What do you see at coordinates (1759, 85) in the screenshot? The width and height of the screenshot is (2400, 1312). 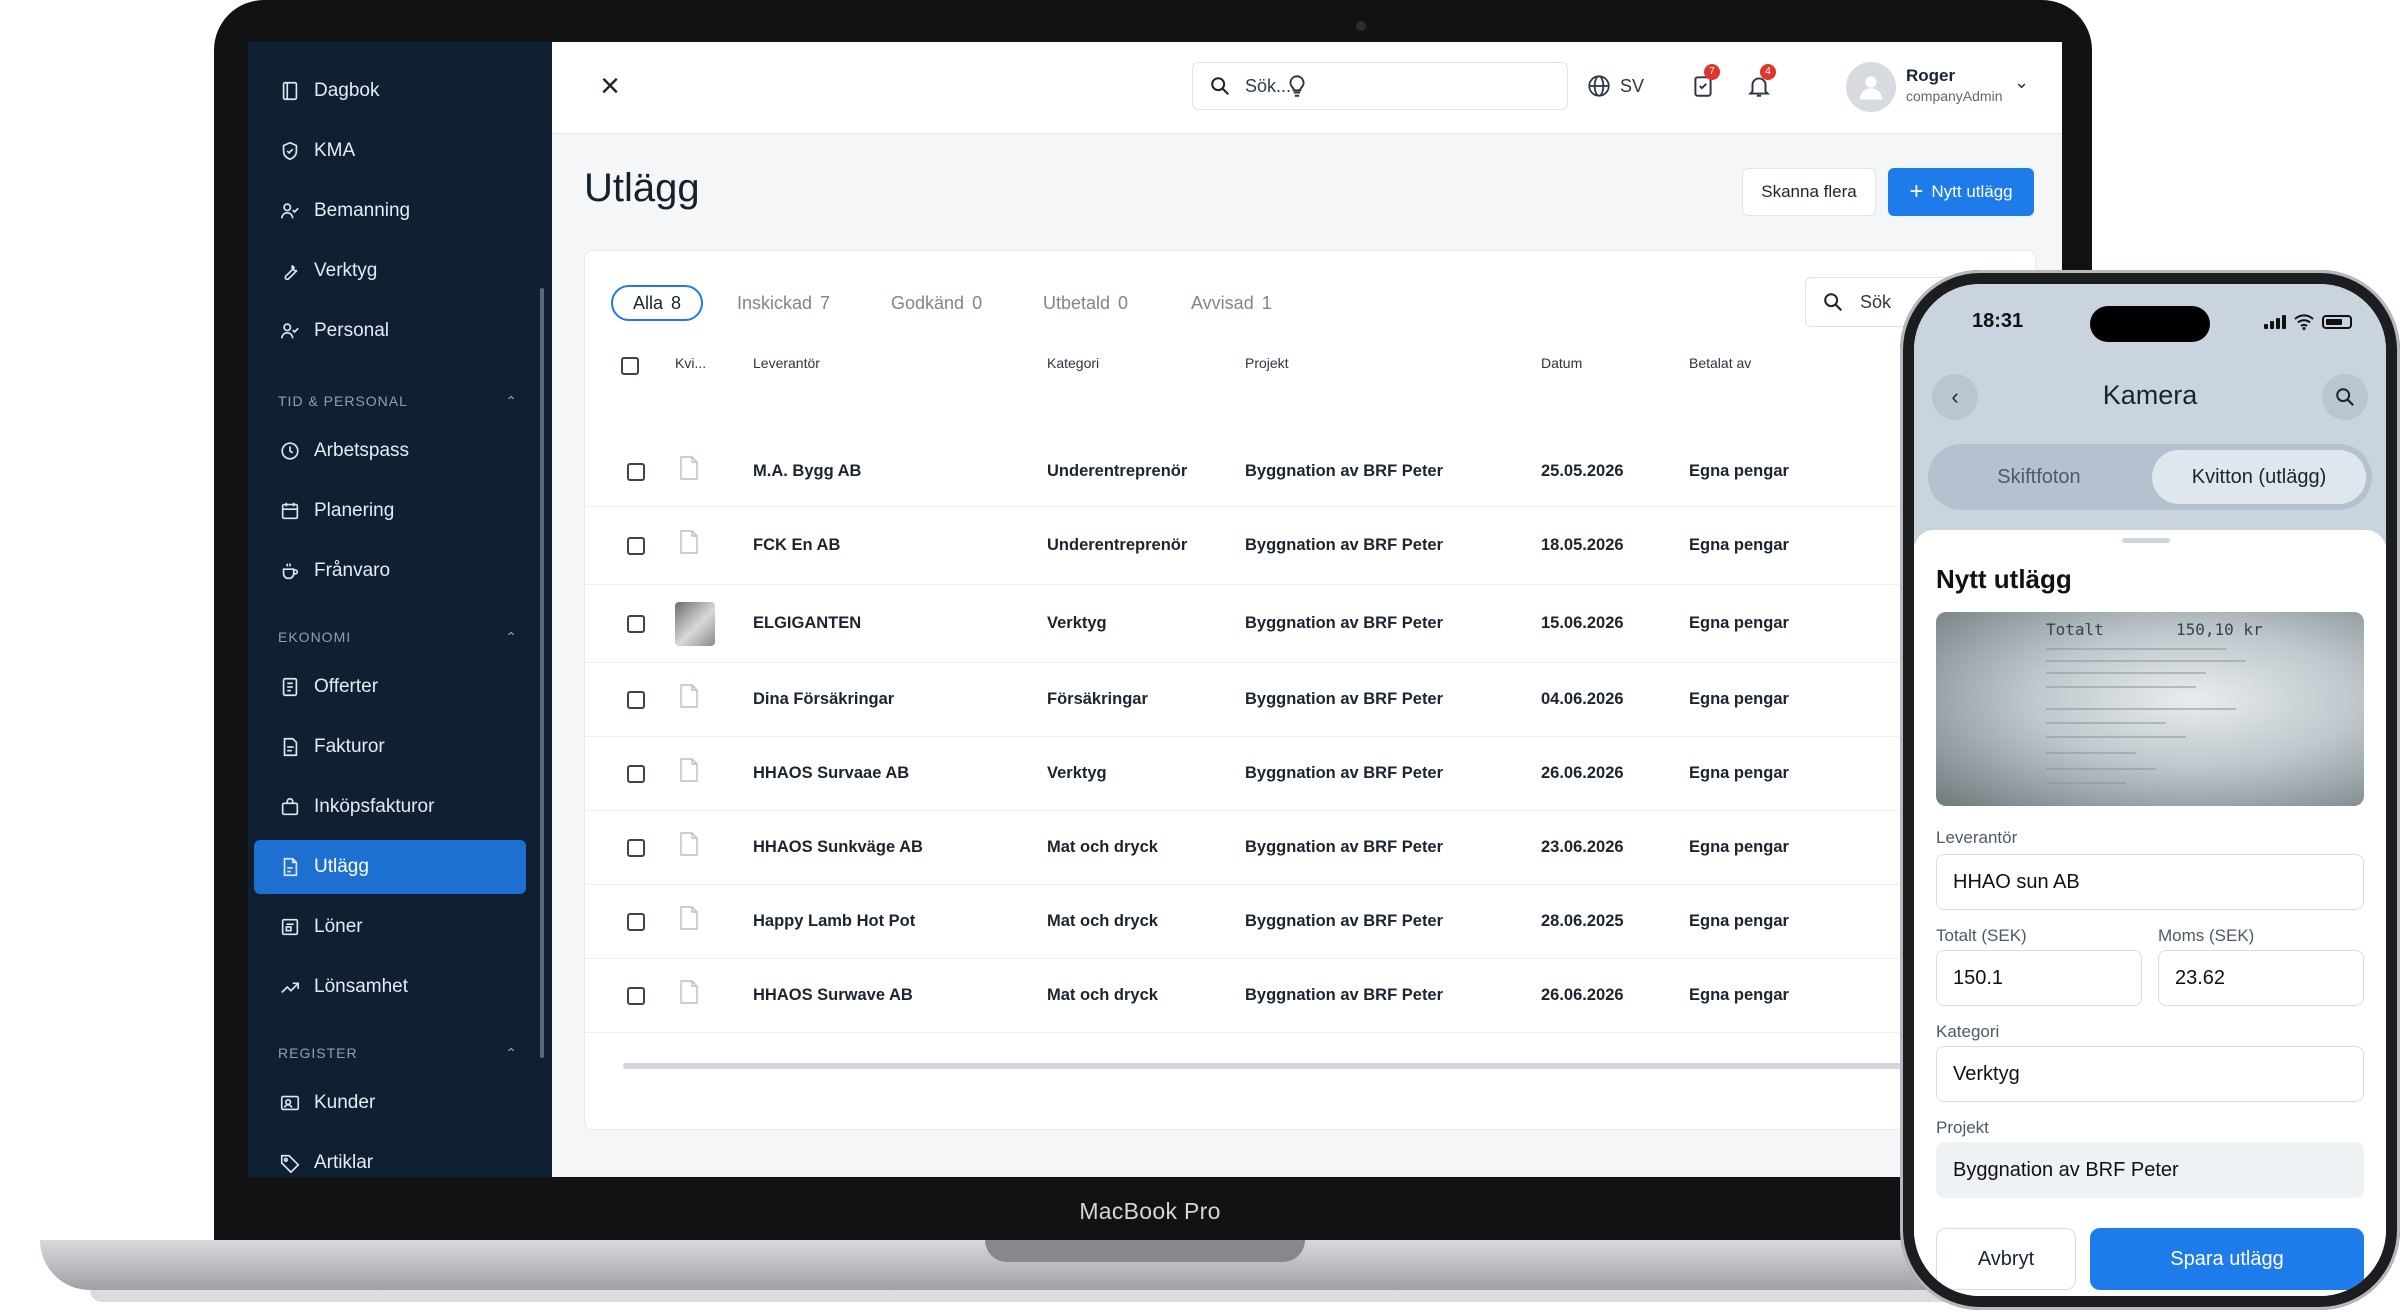 I see `notifications-button: 4` at bounding box center [1759, 85].